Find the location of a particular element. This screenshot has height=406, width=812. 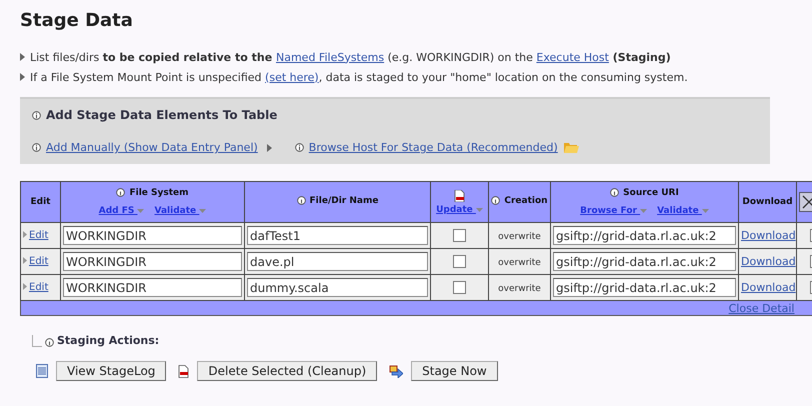

action-button: Stage Now is located at coordinates (454, 371).